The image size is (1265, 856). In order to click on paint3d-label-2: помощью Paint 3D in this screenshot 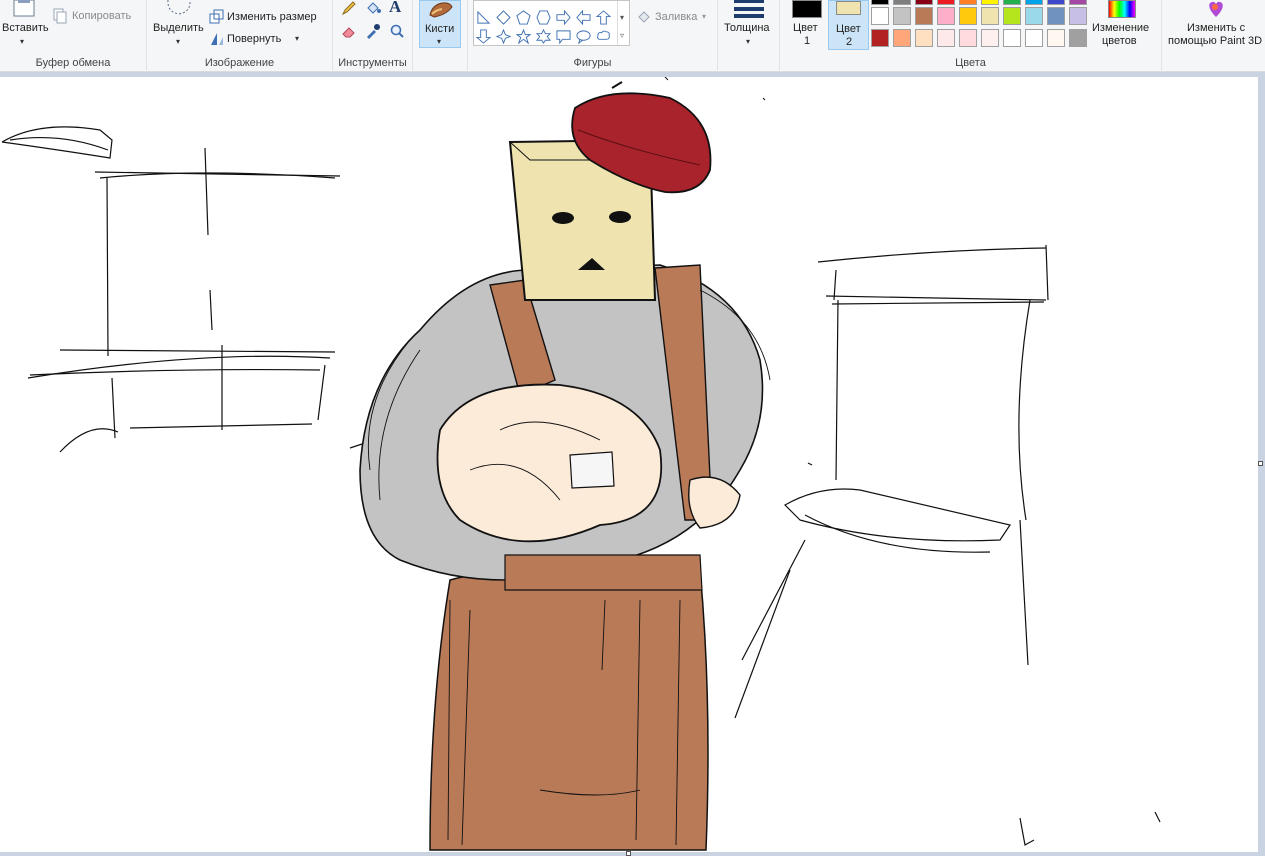, I will do `click(1215, 41)`.